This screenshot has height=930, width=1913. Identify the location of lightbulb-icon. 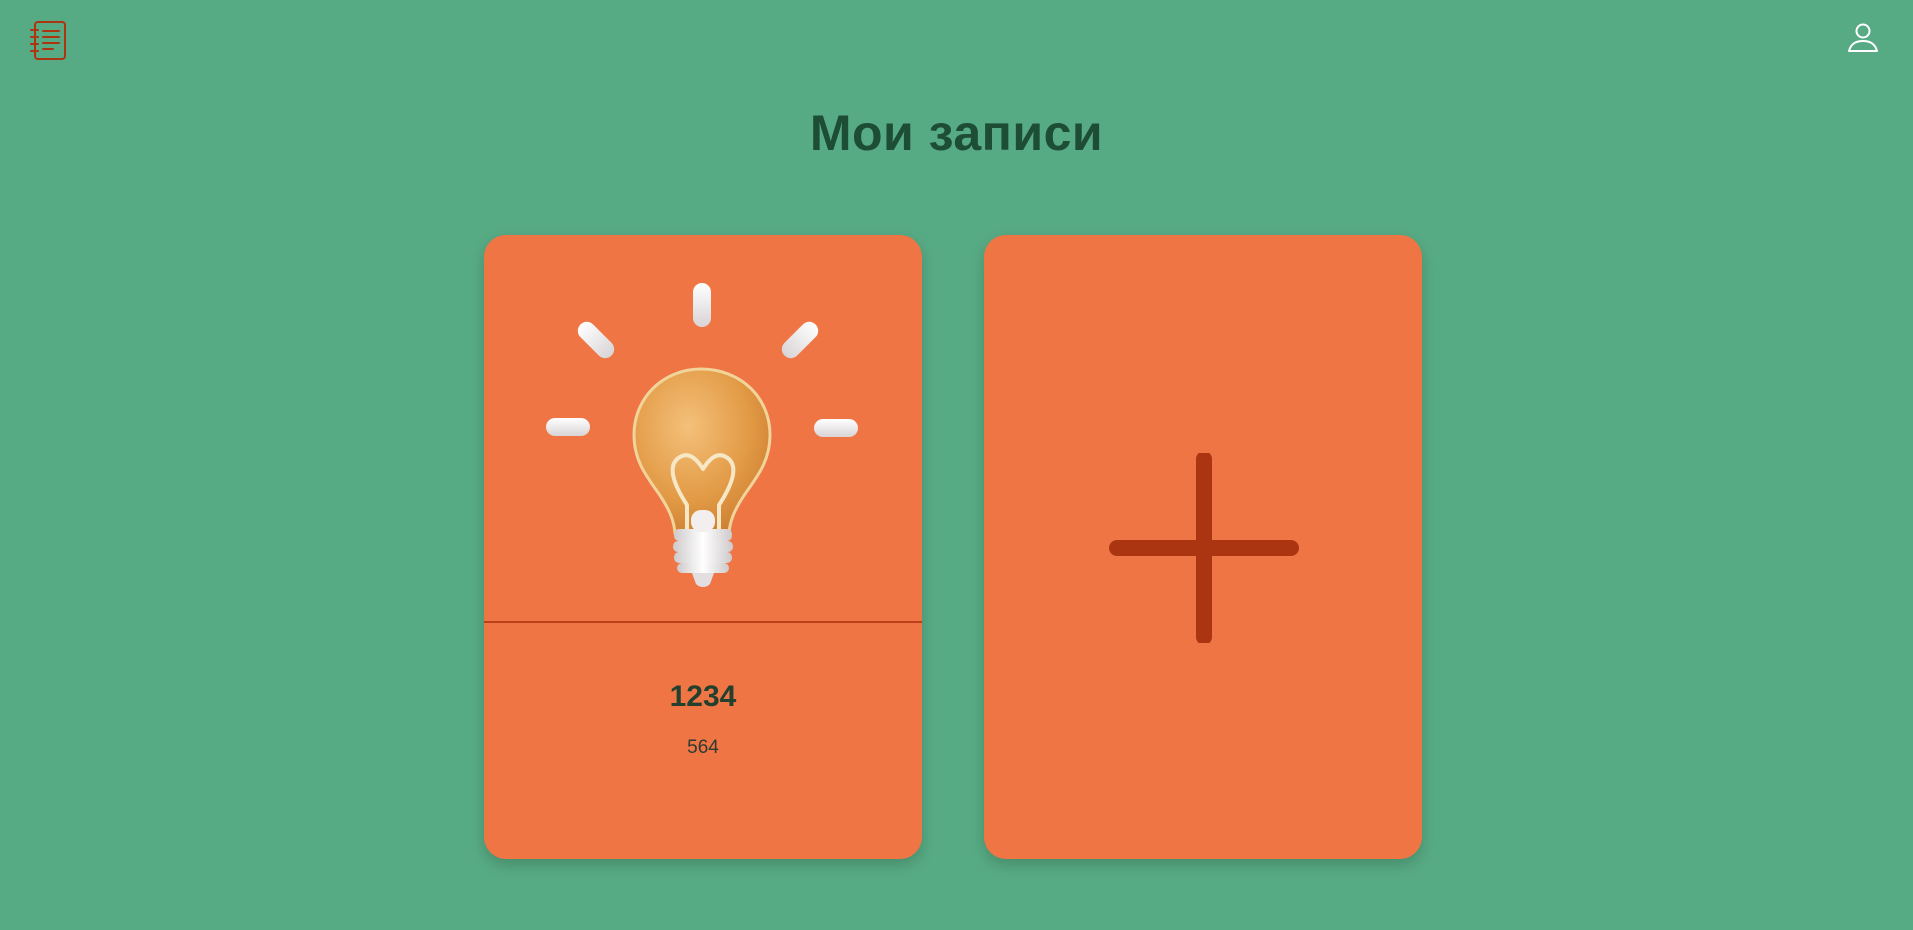
(703, 428).